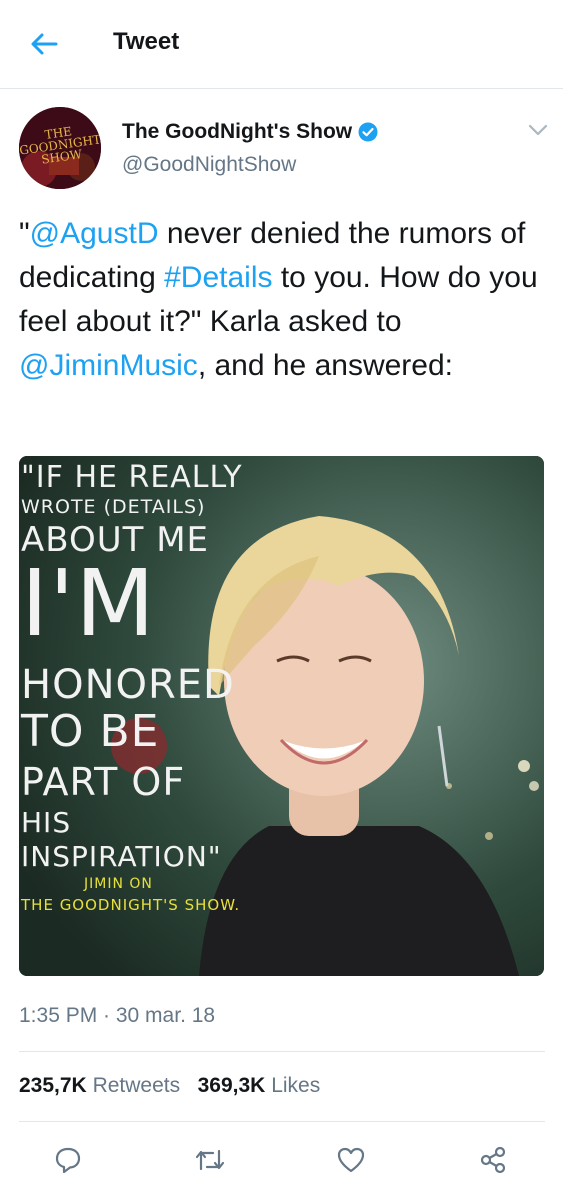 The width and height of the screenshot is (563, 1200). Describe the element at coordinates (113, 507) in the screenshot. I see `quote-line: WROTE (DETAILS)` at that location.